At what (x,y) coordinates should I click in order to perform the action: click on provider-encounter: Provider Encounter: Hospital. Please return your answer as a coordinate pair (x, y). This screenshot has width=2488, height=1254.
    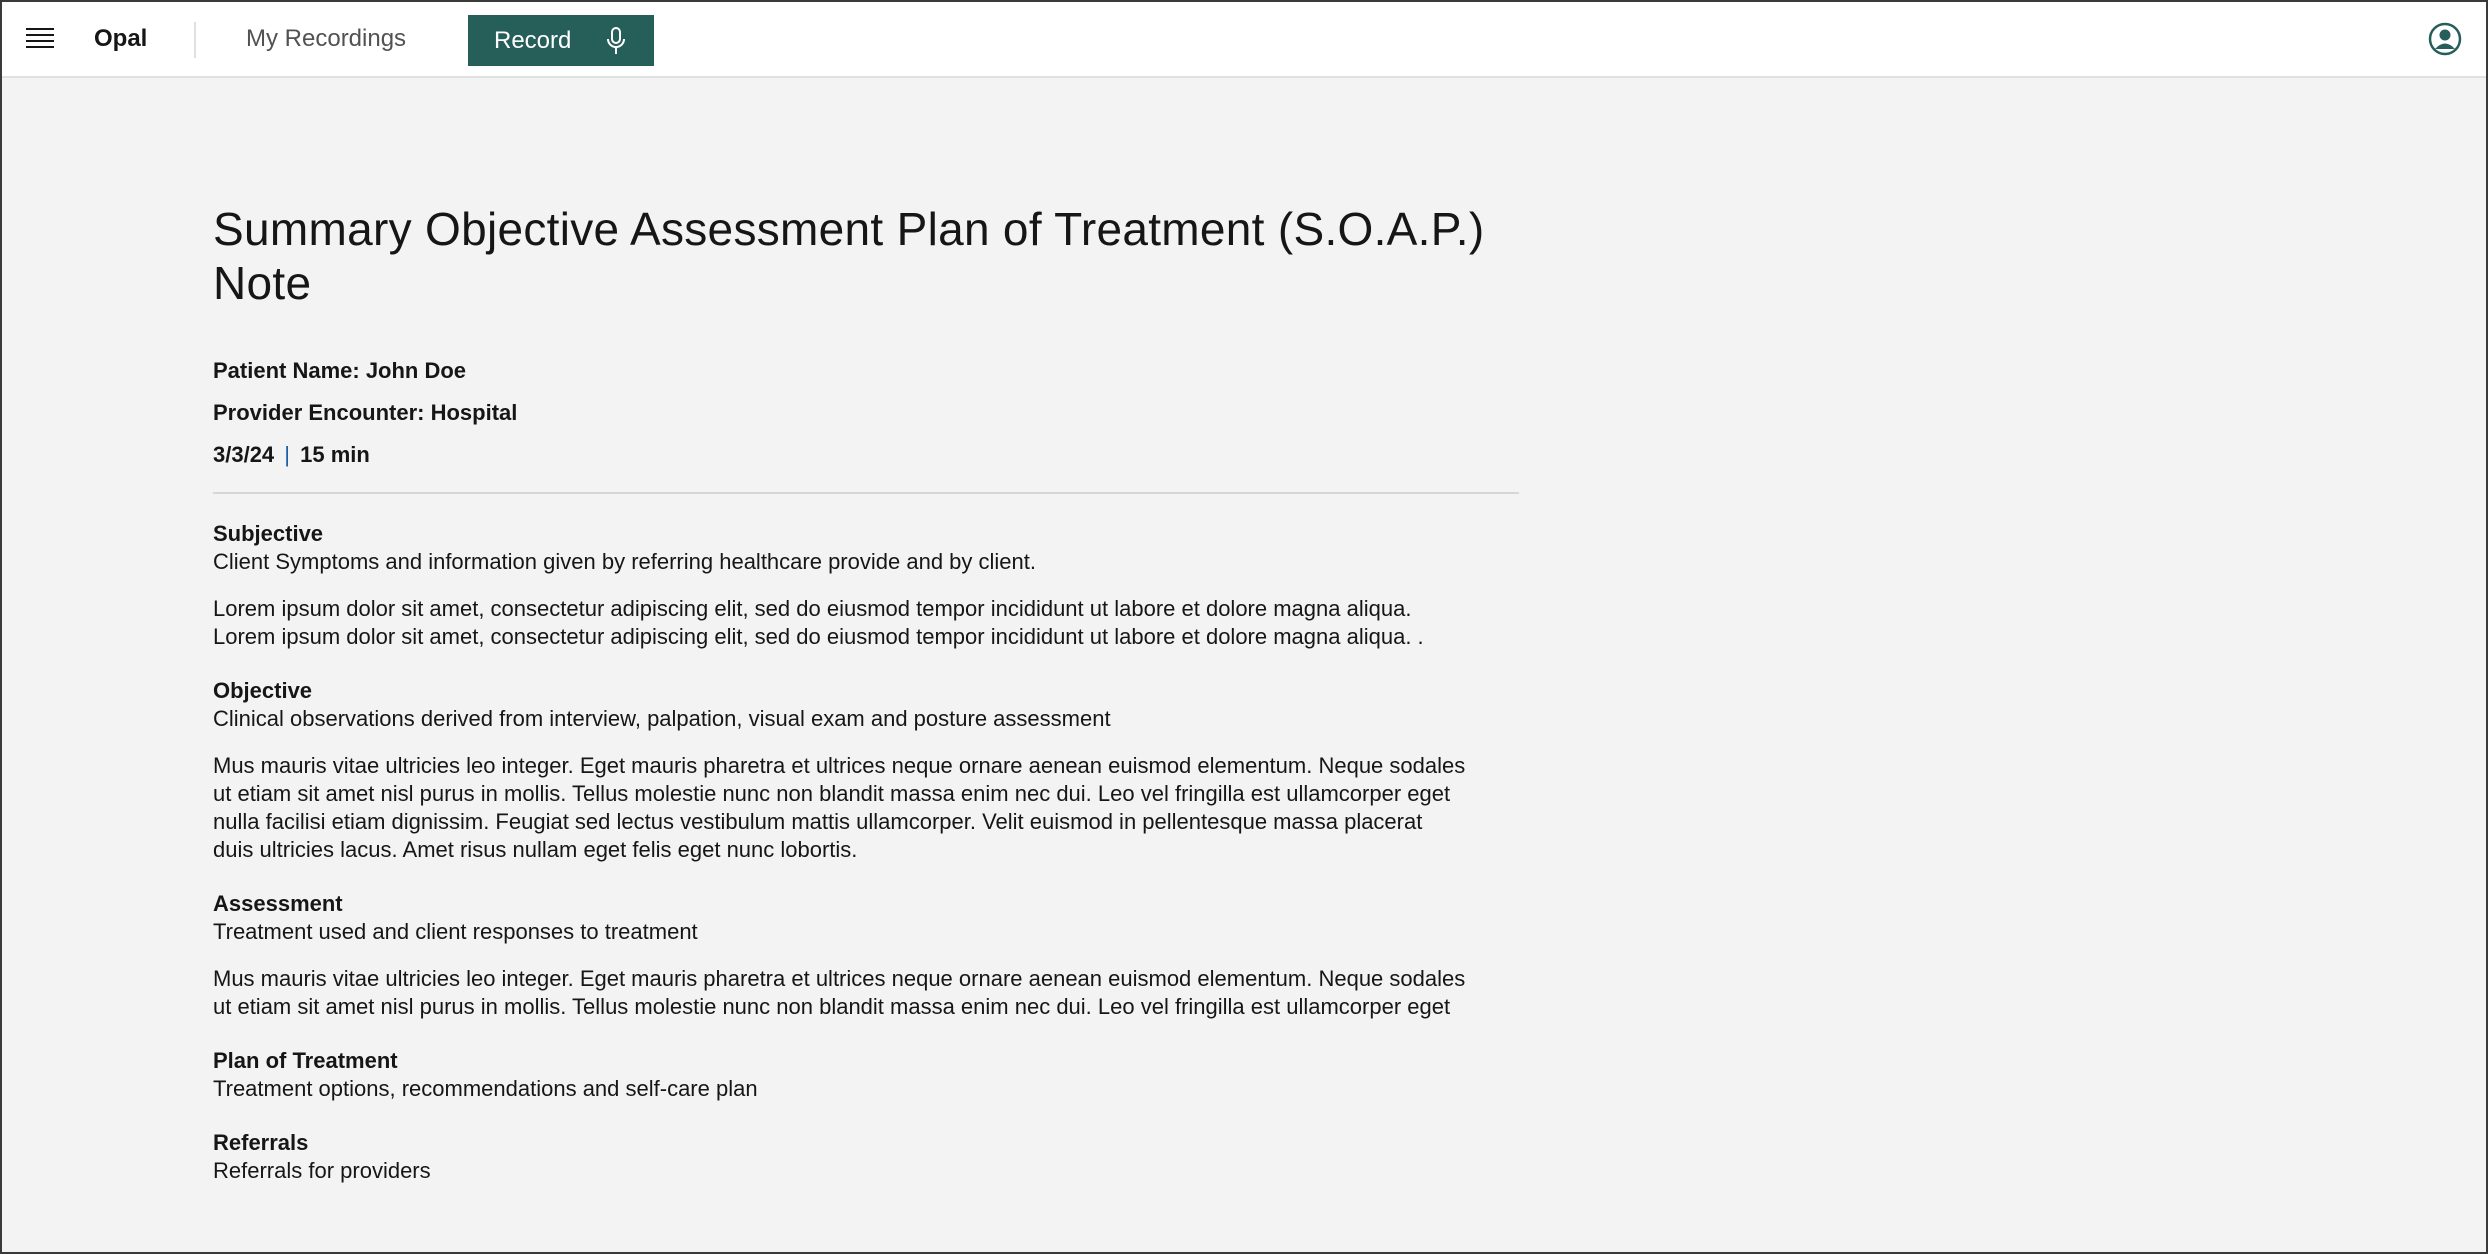
    Looking at the image, I should click on (365, 412).